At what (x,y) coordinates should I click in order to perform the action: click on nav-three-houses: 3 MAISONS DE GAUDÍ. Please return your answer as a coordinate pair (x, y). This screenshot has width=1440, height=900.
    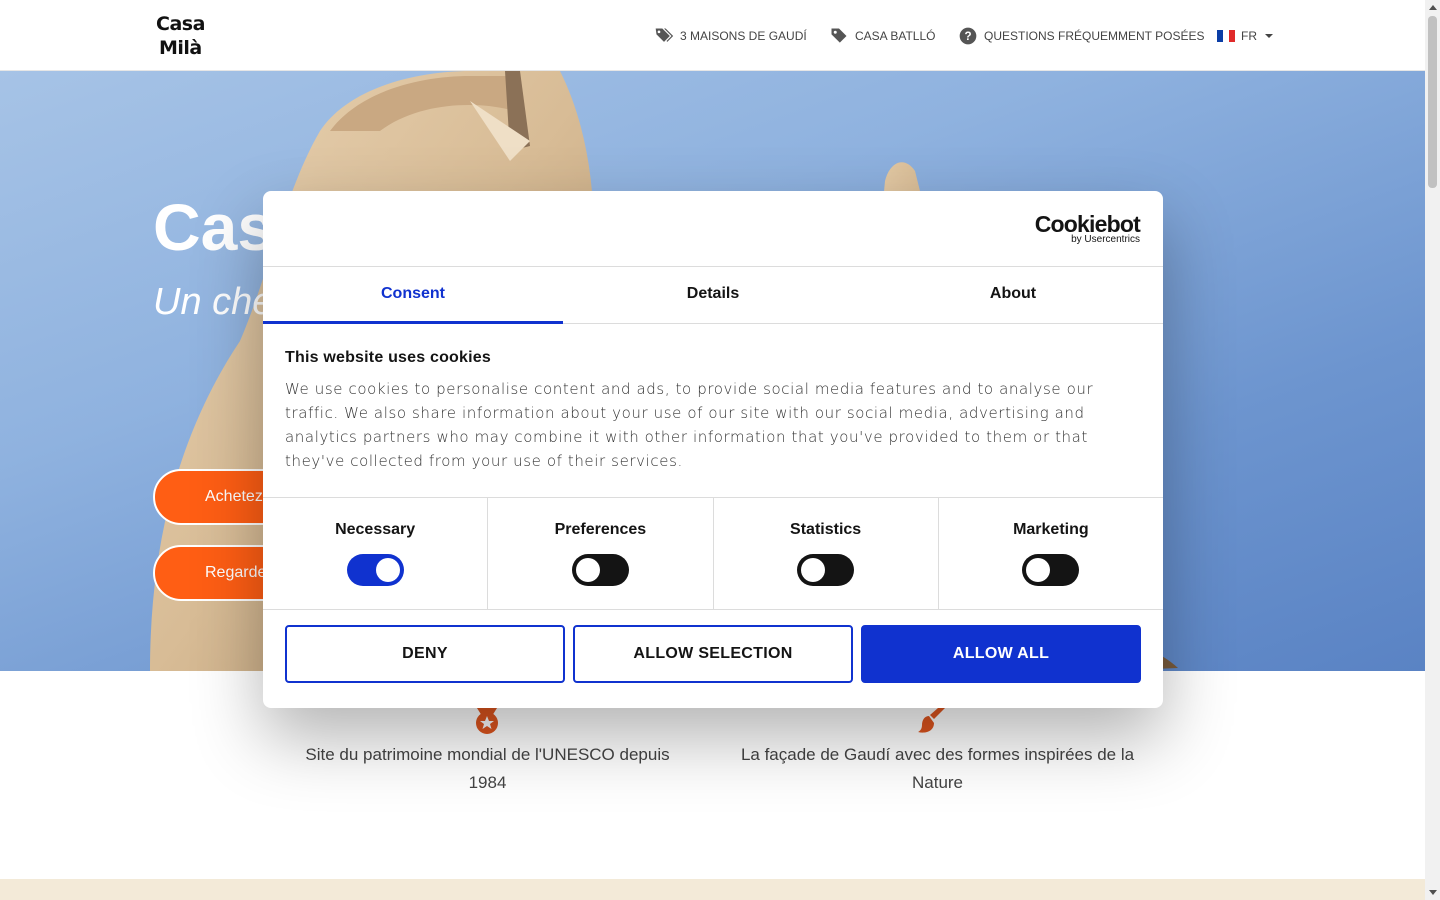
    Looking at the image, I should click on (730, 35).